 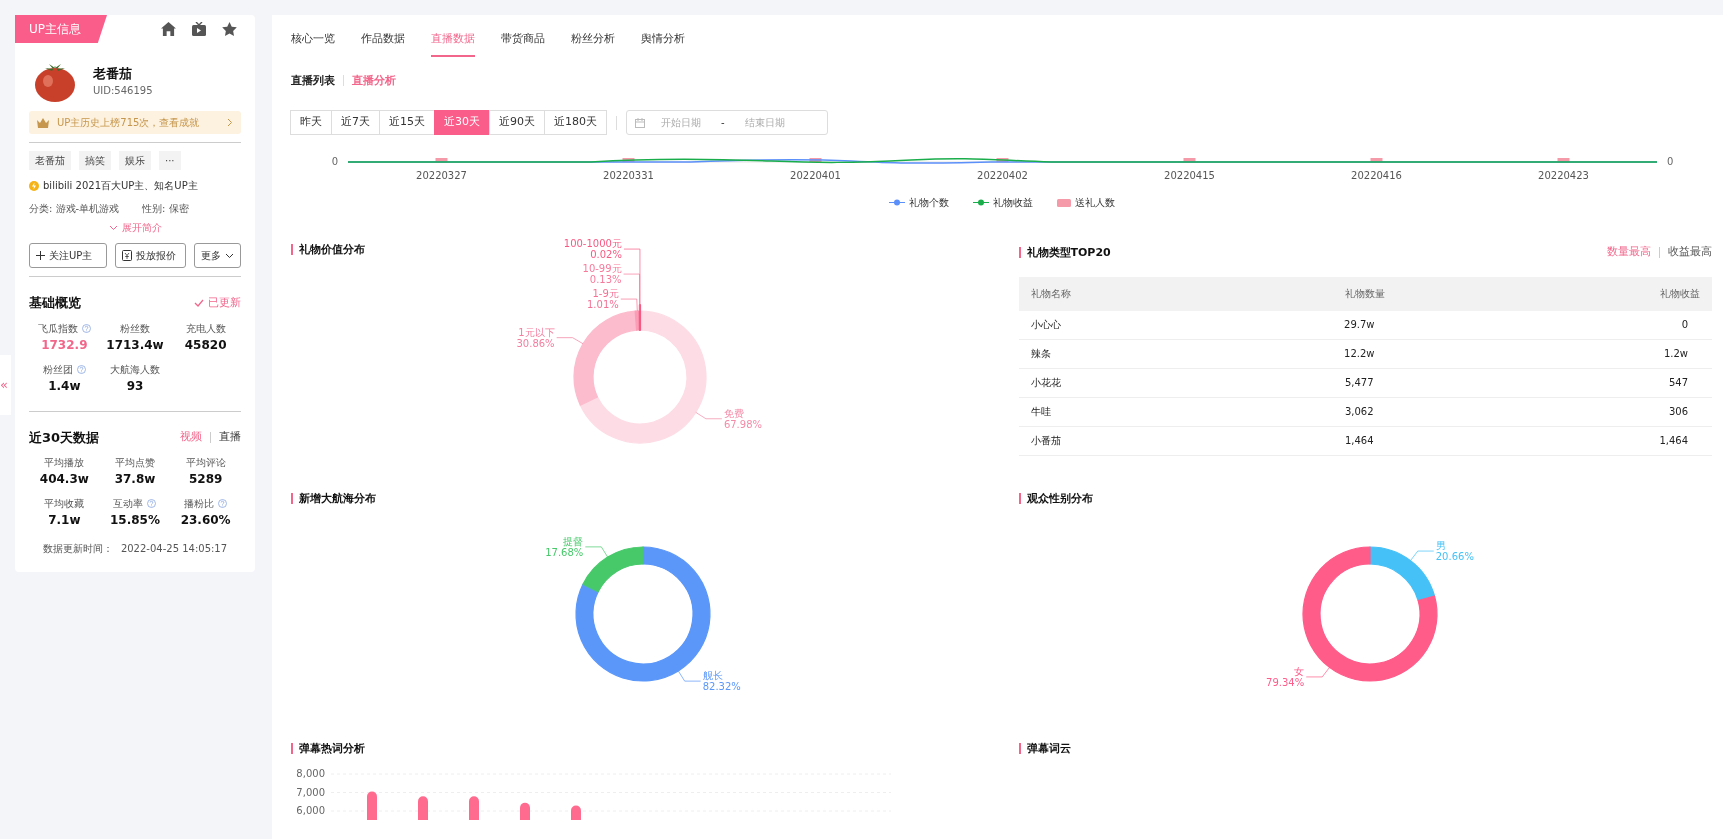 What do you see at coordinates (77, 549) in the screenshot?
I see `update-label: 数据更新时间：` at bounding box center [77, 549].